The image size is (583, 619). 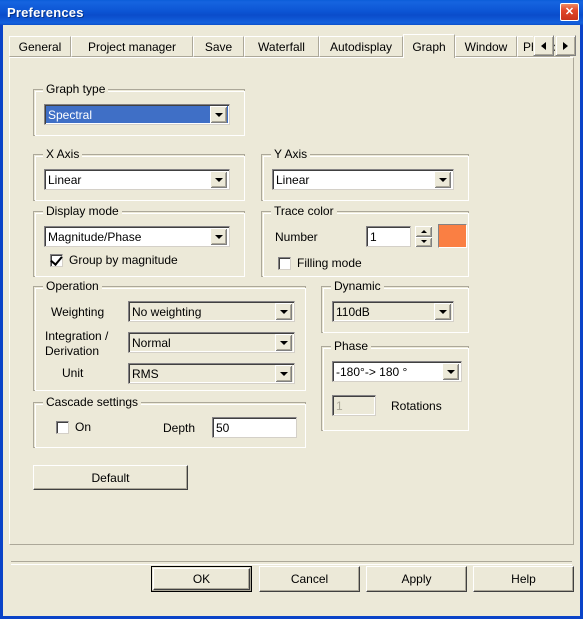 I want to click on tab-label: Save, so click(x=218, y=46).